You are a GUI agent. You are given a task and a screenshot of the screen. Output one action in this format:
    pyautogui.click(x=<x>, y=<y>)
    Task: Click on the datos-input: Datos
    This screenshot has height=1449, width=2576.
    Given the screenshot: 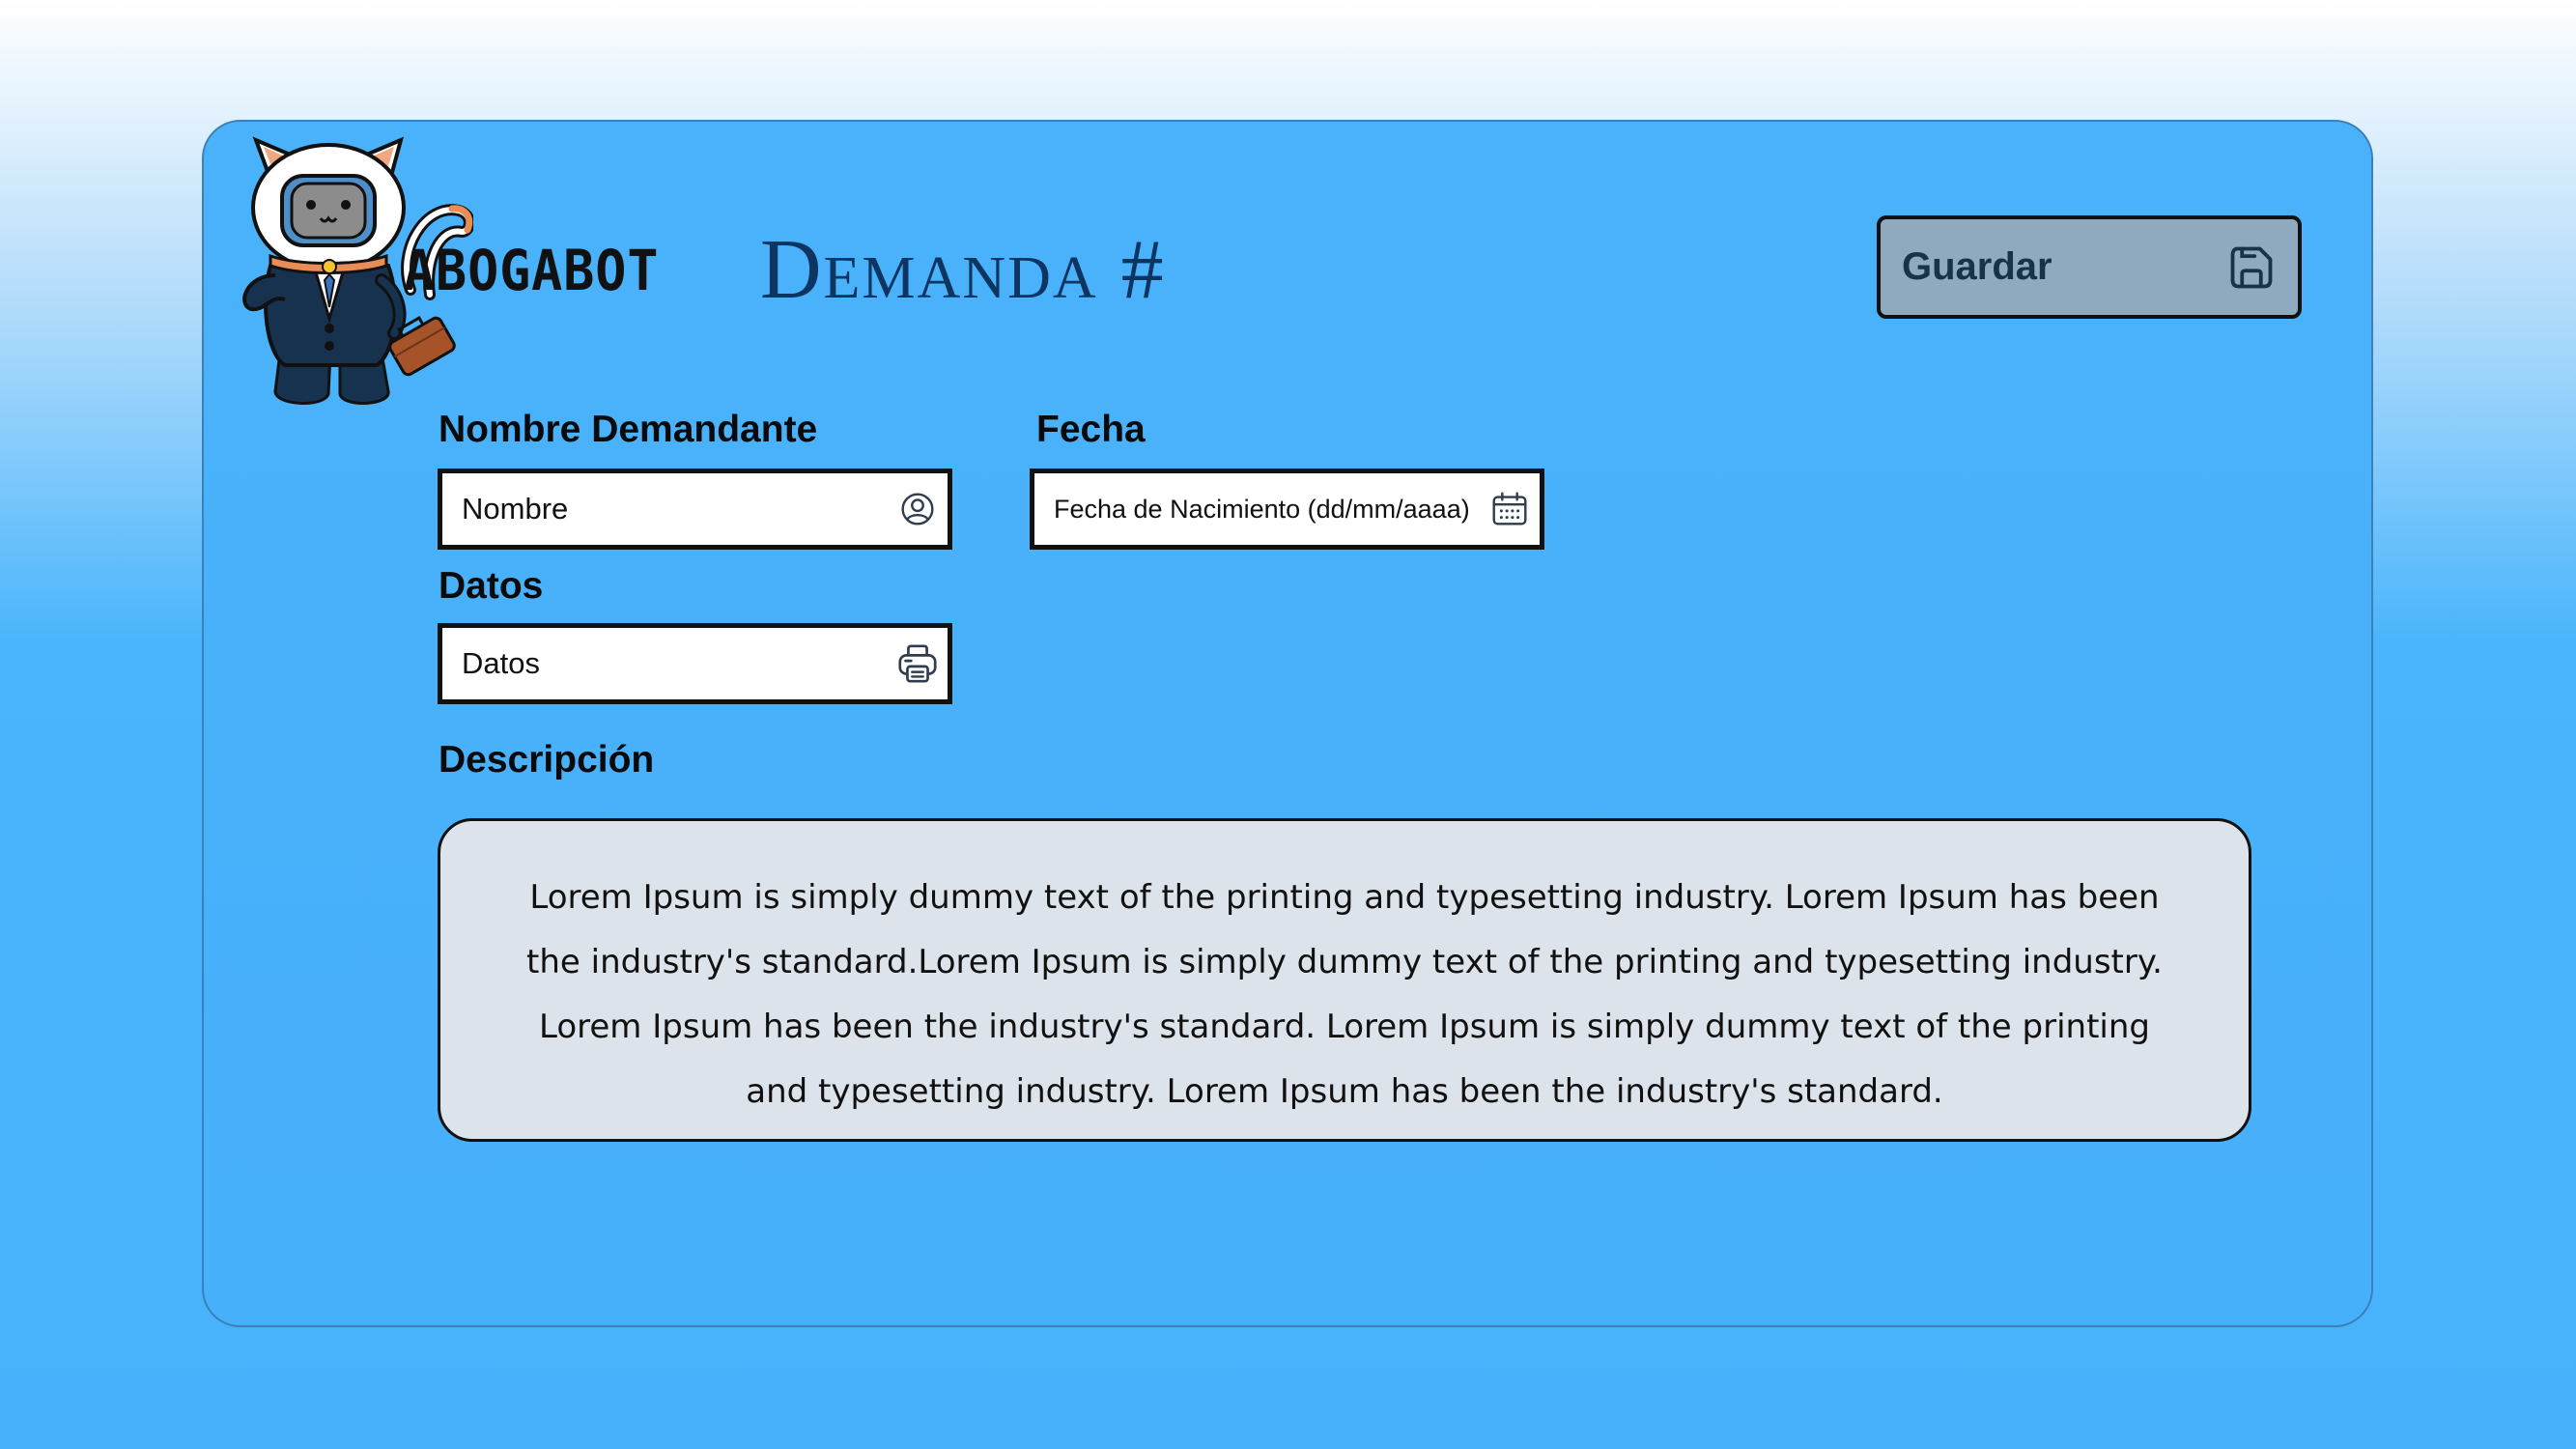 What is the action you would take?
    pyautogui.click(x=695, y=663)
    